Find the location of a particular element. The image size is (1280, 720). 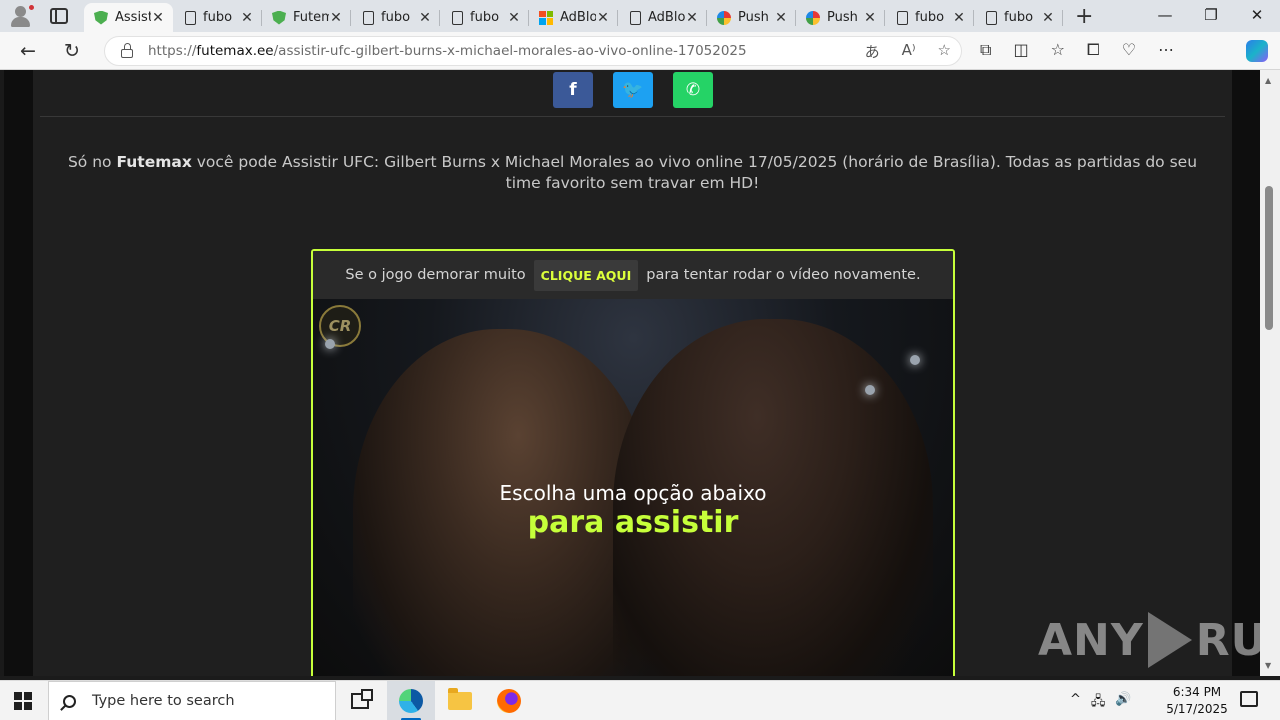

tab-futemax: Futemax ✕ is located at coordinates (306, 17).